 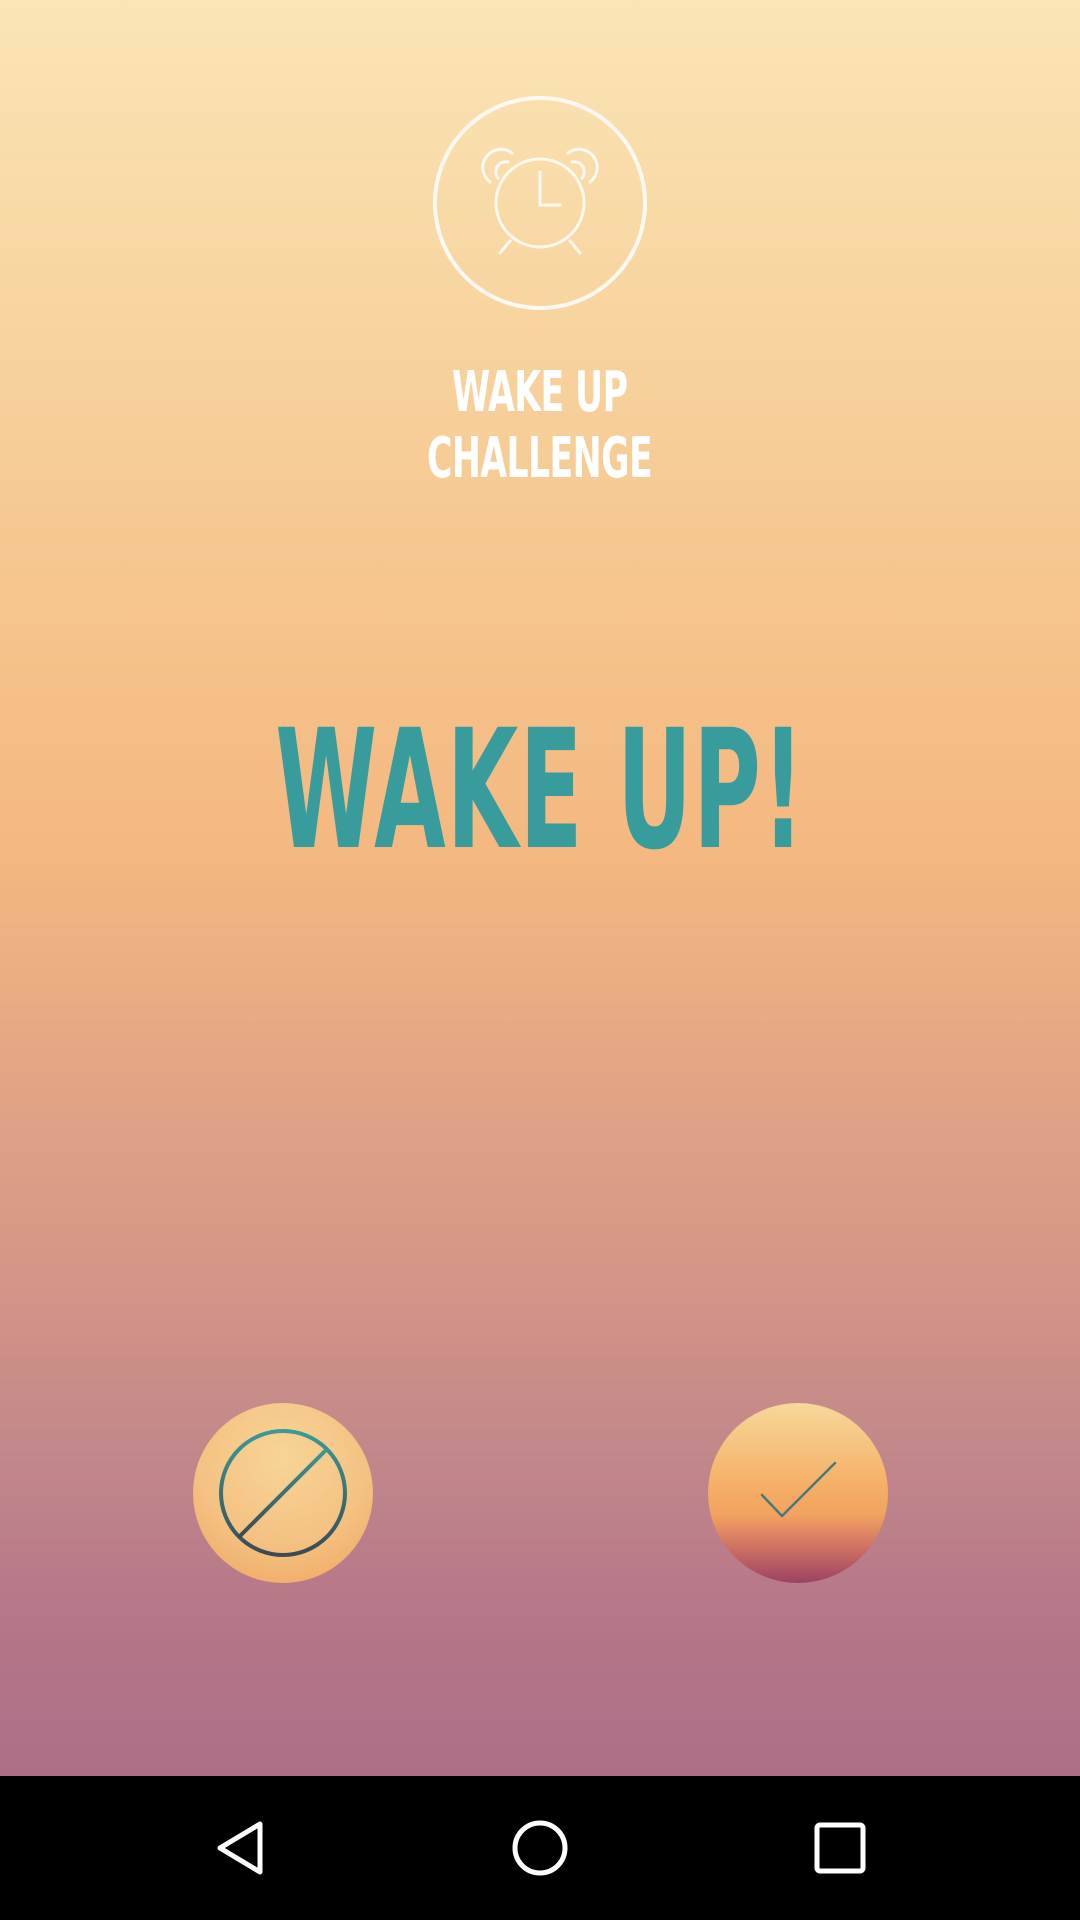 I want to click on alarm-clock-icon, so click(x=540, y=203).